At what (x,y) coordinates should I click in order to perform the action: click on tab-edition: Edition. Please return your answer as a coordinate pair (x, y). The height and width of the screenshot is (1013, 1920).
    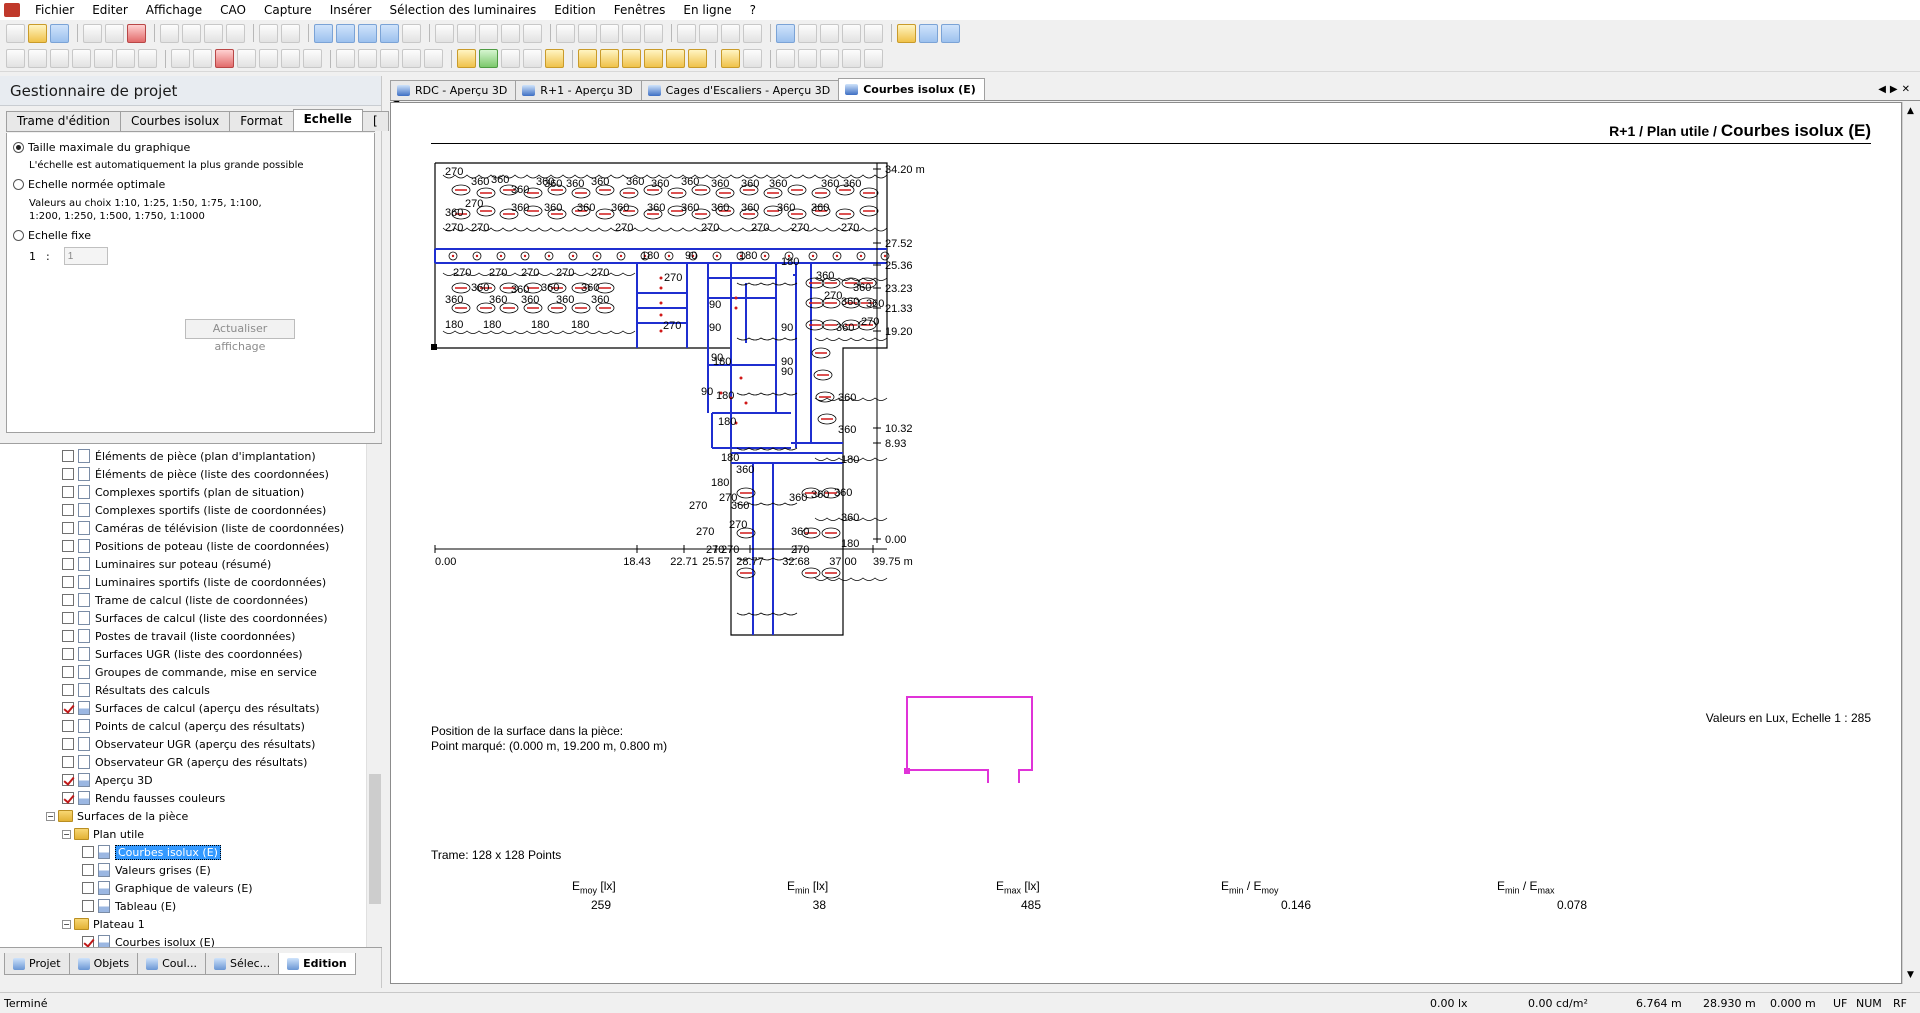
    Looking at the image, I should click on (317, 964).